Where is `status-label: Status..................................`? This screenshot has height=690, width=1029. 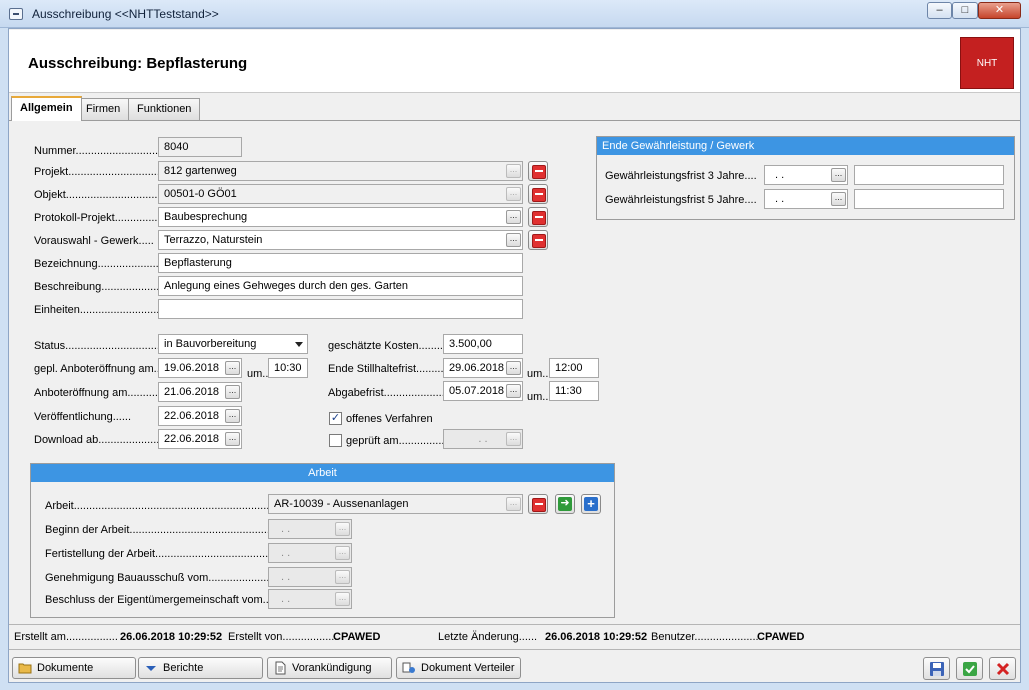 status-label: Status.................................. is located at coordinates (102, 346).